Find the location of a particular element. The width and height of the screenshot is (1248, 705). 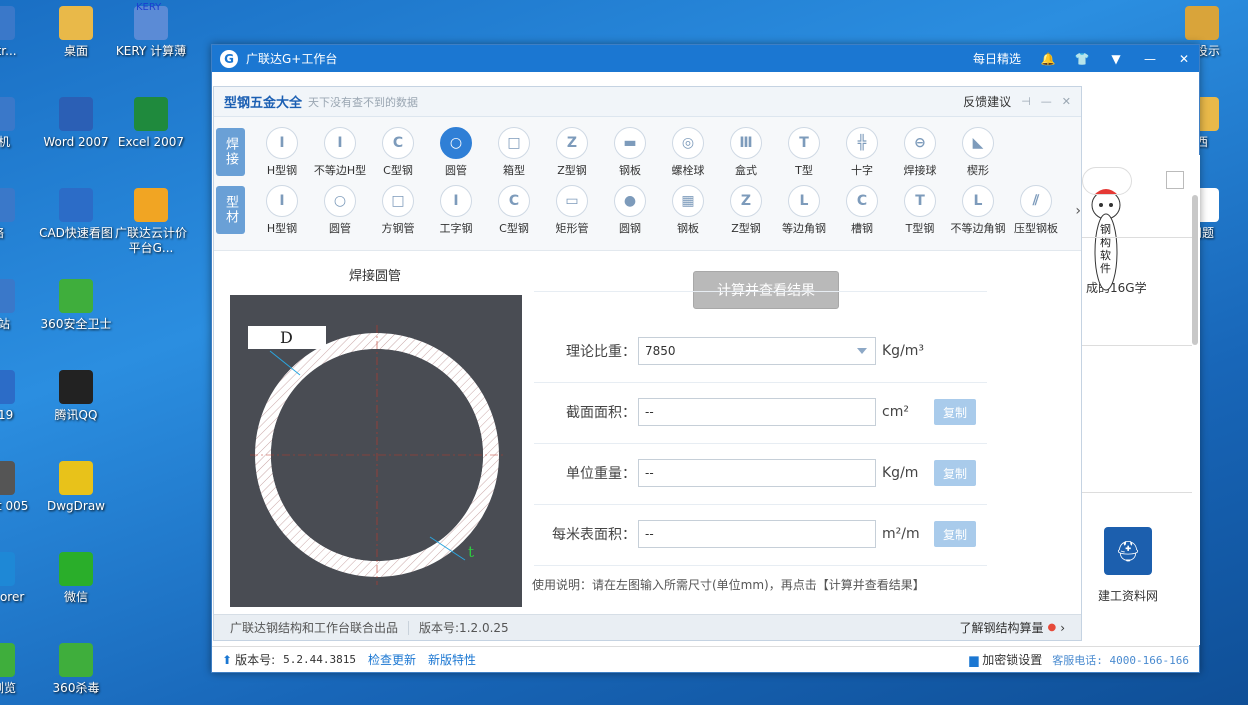

shape-item: □ 箱型 is located at coordinates (514, 150).